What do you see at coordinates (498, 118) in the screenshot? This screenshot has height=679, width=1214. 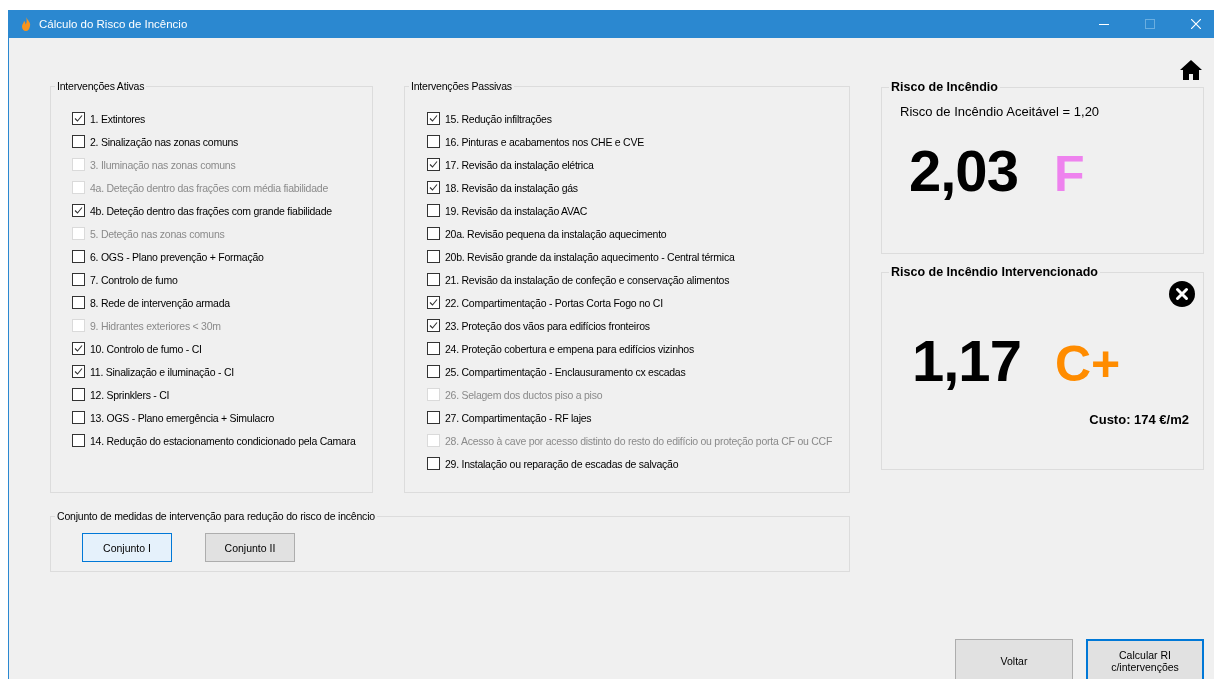 I see `checkbox-label: 15. Redução infiltrações` at bounding box center [498, 118].